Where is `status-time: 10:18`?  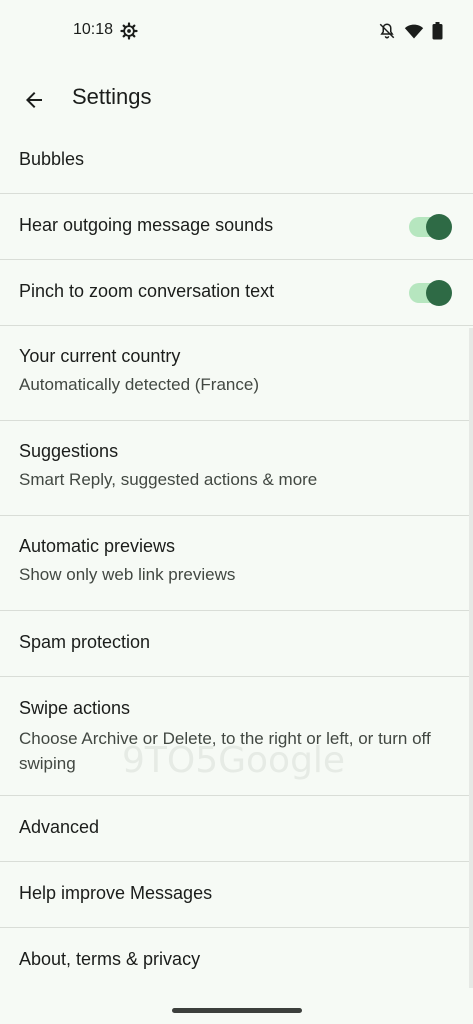 status-time: 10:18 is located at coordinates (93, 29).